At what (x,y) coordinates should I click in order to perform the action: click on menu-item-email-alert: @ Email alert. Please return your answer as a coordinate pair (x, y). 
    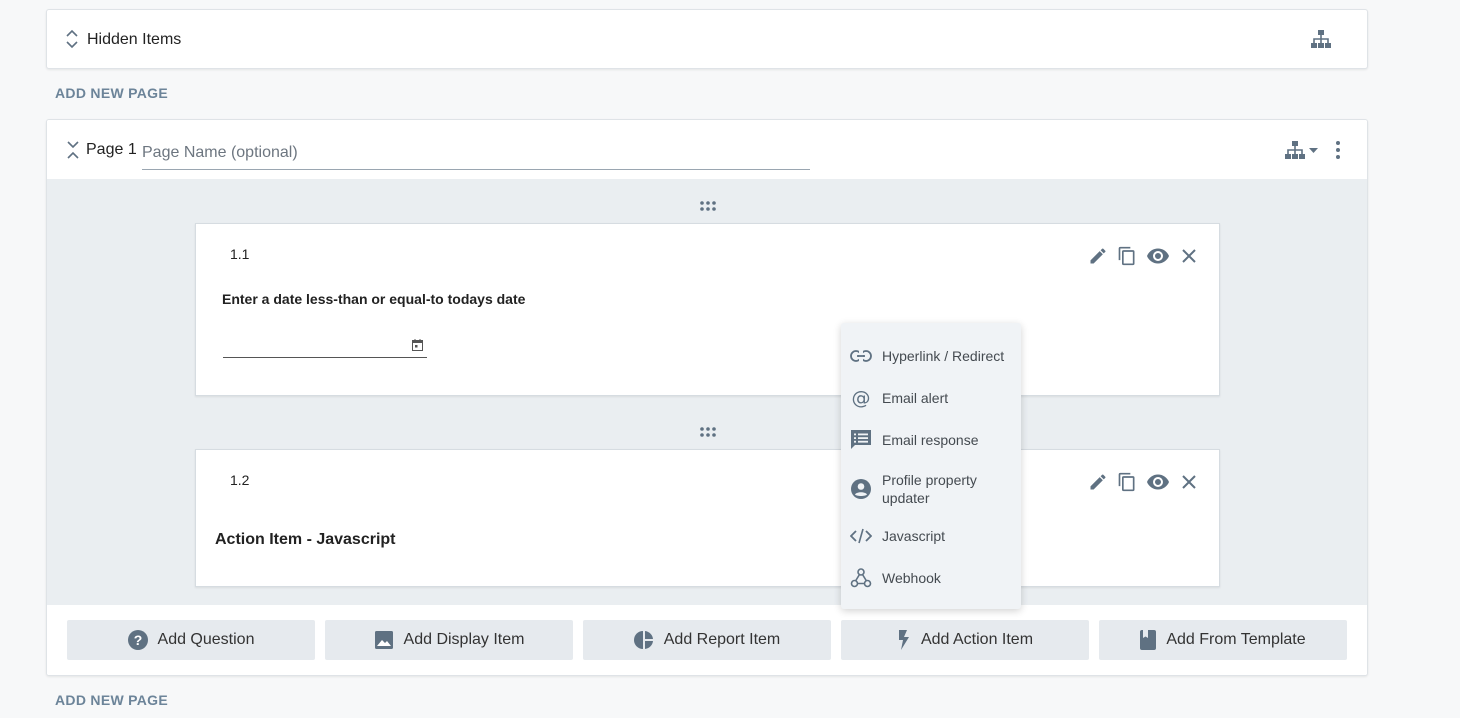
    Looking at the image, I should click on (931, 398).